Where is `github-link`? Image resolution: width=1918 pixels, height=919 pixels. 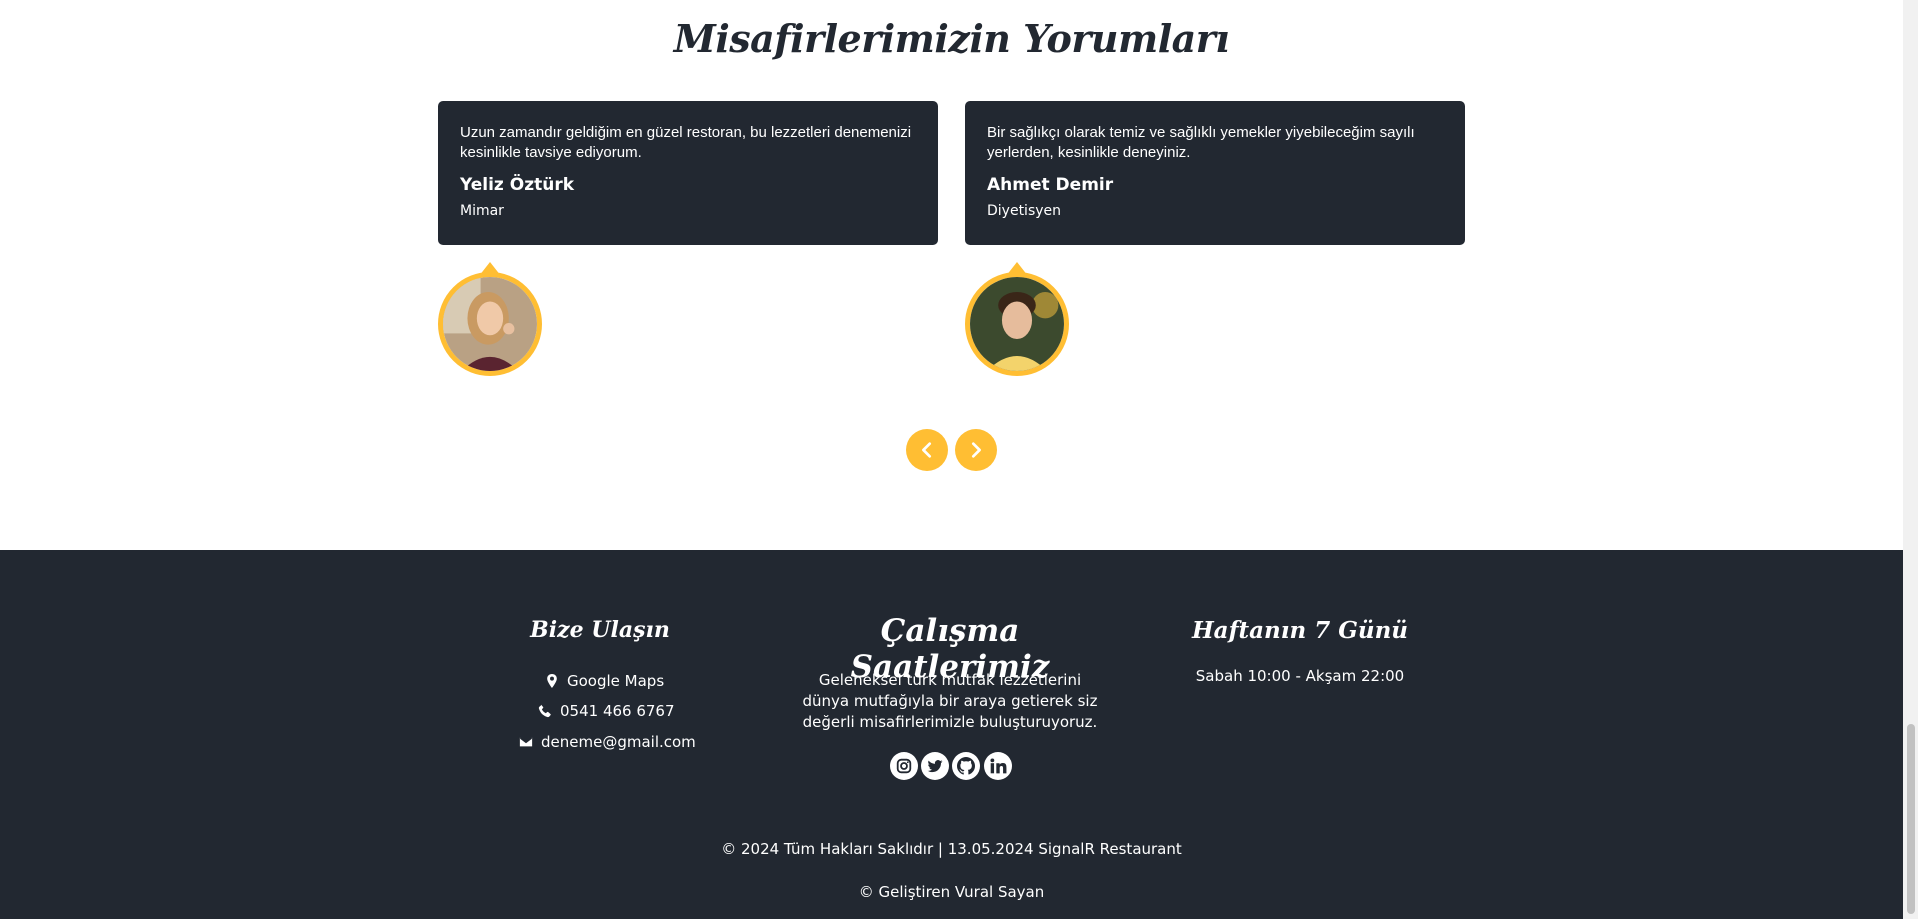
github-link is located at coordinates (966, 766).